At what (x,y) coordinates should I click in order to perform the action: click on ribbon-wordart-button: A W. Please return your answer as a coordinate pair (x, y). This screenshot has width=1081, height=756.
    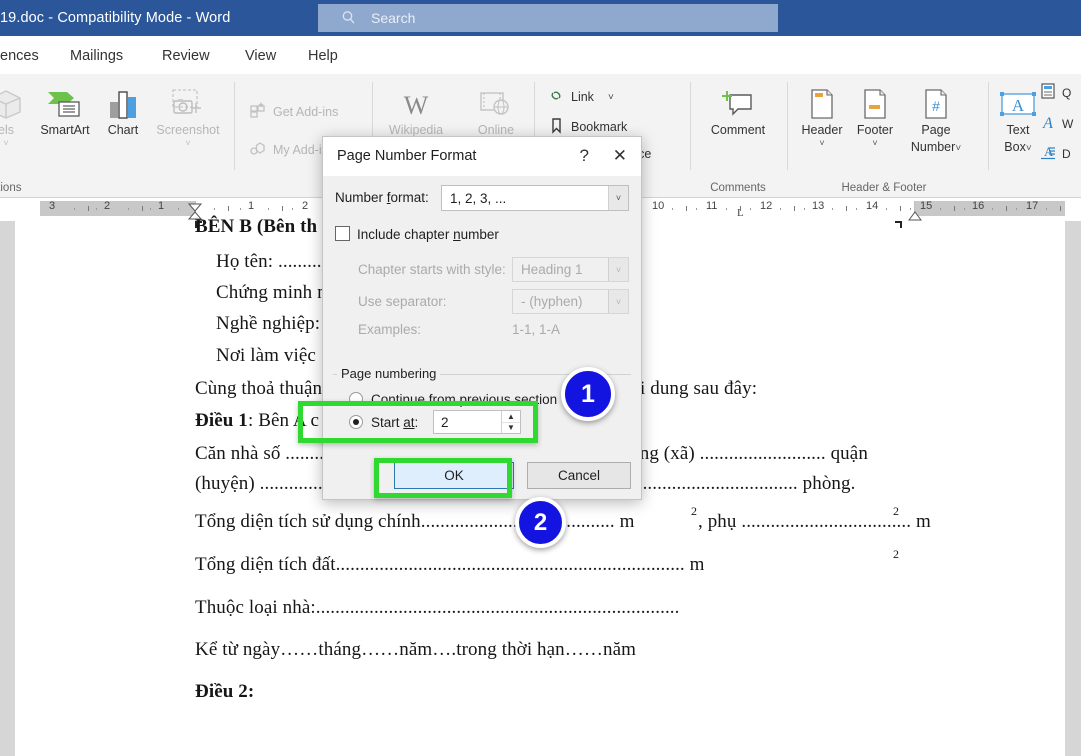
    Looking at the image, I should click on (1056, 123).